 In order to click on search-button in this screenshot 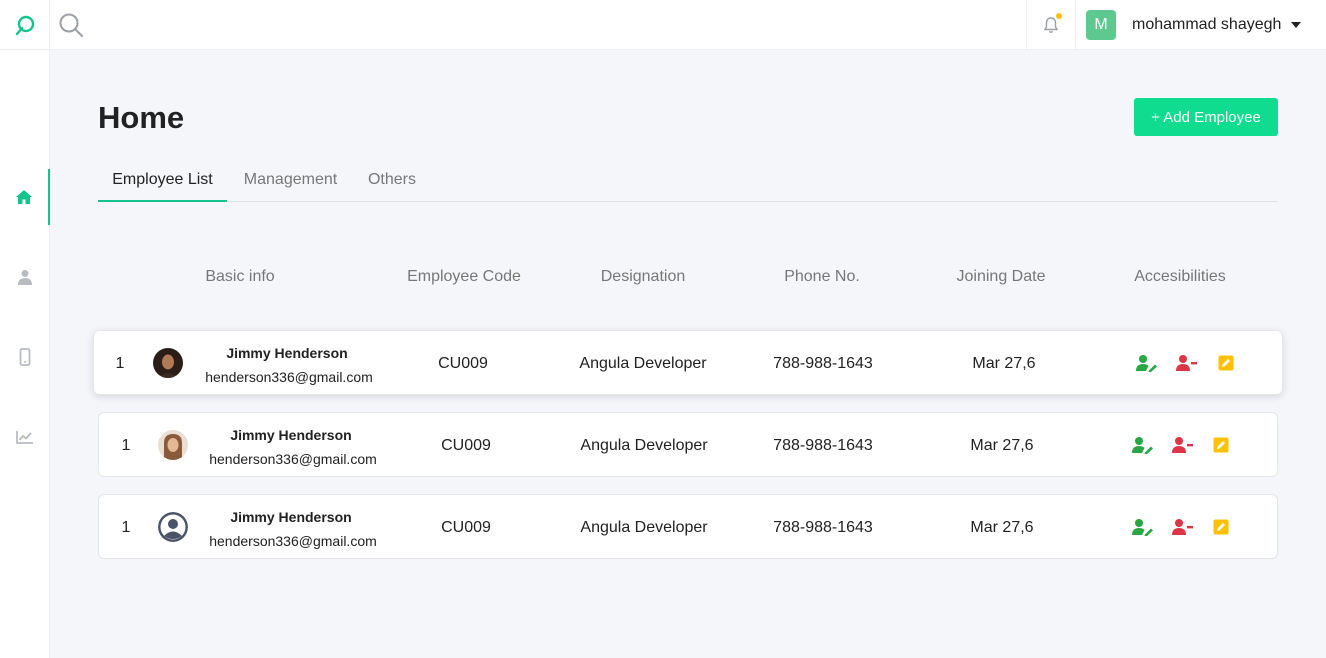, I will do `click(71, 25)`.